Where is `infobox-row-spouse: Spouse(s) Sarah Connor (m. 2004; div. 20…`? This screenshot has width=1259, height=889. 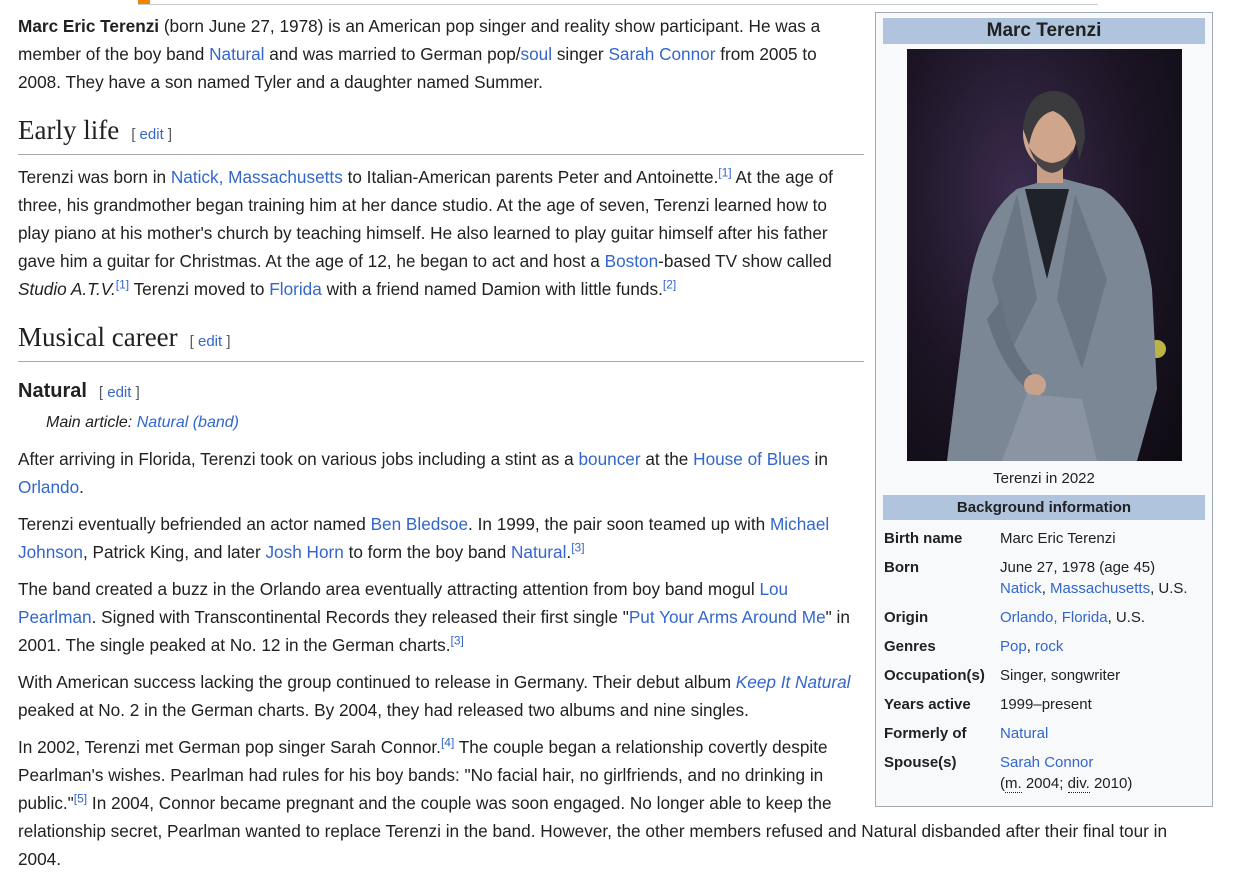 infobox-row-spouse: Spouse(s) Sarah Connor (m. 2004; div. 20… is located at coordinates (1044, 773).